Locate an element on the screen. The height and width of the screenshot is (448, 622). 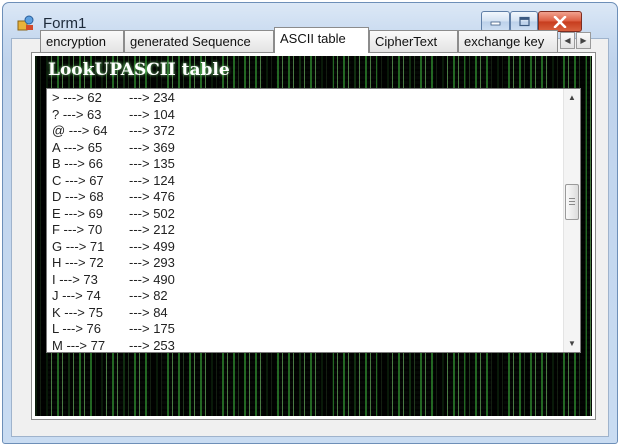
minimize-icon is located at coordinates (495, 23).